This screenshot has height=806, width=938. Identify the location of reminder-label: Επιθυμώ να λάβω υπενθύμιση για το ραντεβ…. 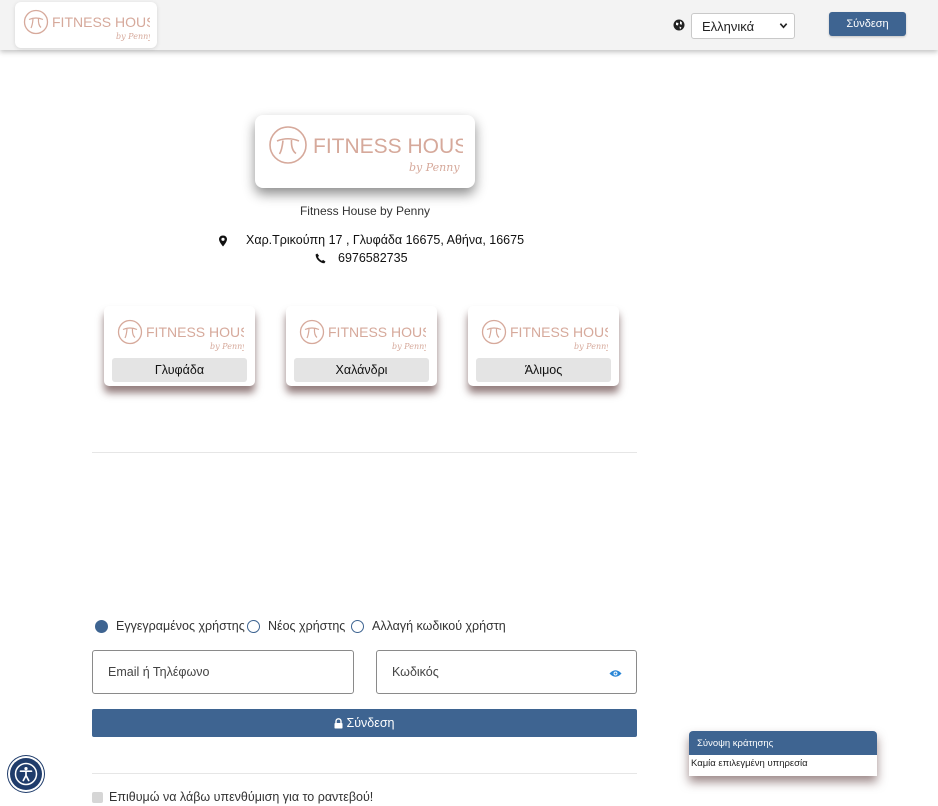
(241, 797).